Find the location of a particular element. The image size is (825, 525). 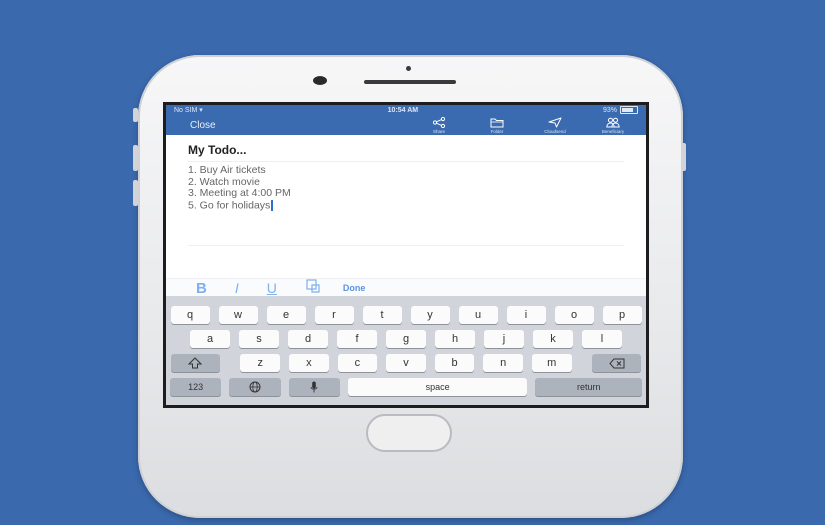

todo-item: 5. Go for holidays is located at coordinates (406, 205).